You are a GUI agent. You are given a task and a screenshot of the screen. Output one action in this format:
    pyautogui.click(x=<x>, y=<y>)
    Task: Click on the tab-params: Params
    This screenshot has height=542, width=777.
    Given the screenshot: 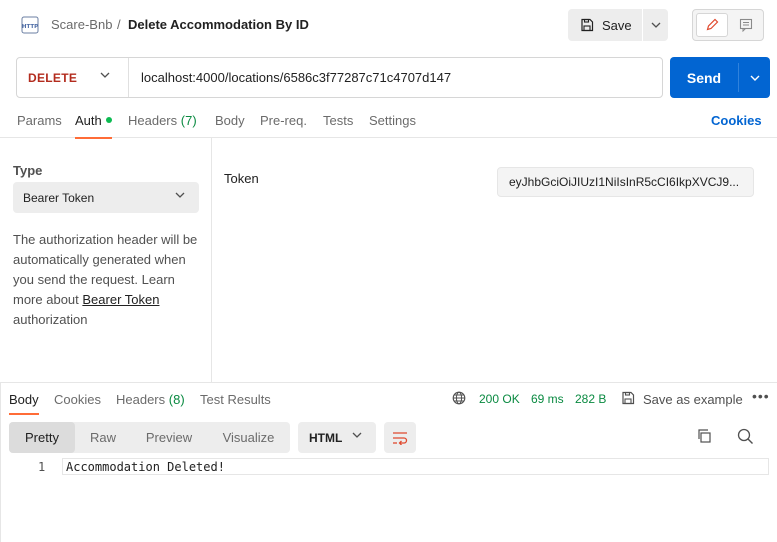 What is the action you would take?
    pyautogui.click(x=39, y=120)
    